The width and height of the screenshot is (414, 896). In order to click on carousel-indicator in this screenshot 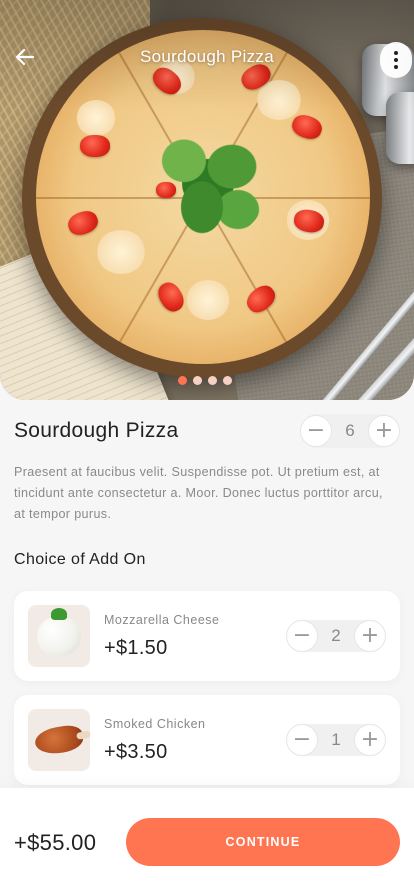, I will do `click(205, 380)`.